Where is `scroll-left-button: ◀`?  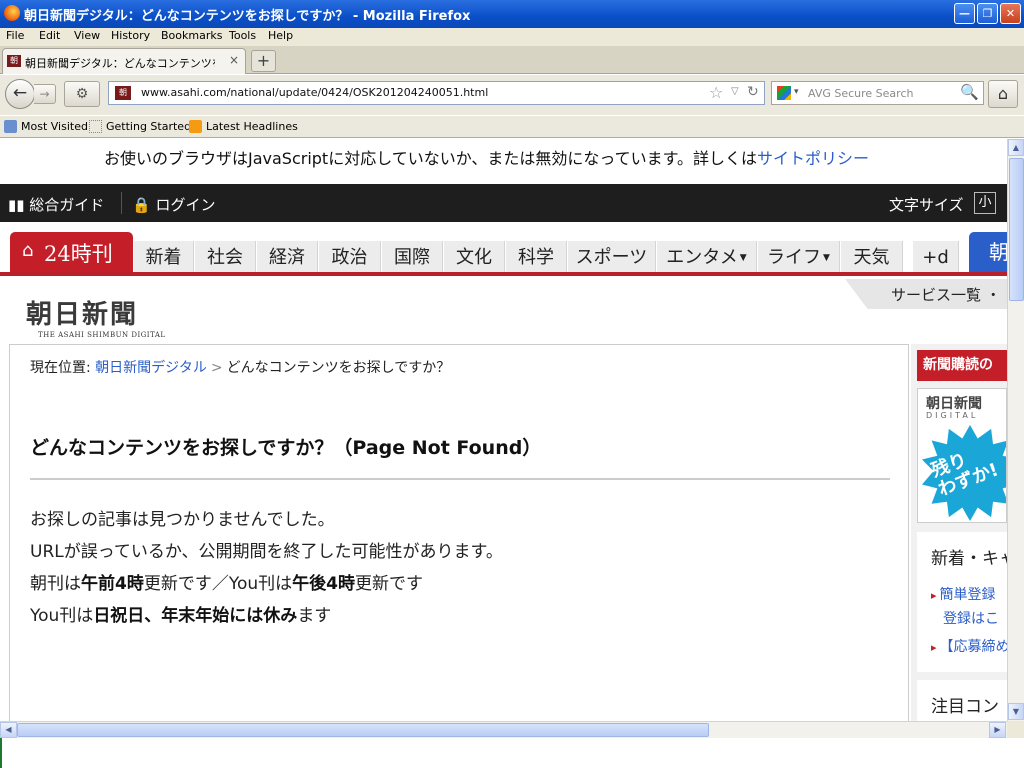
scroll-left-button: ◀ is located at coordinates (8, 730).